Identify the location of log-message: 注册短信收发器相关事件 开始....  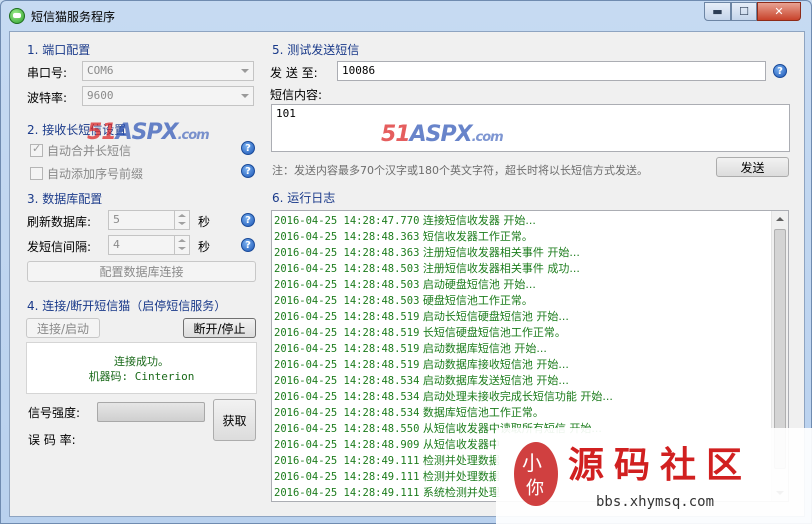
(501, 252).